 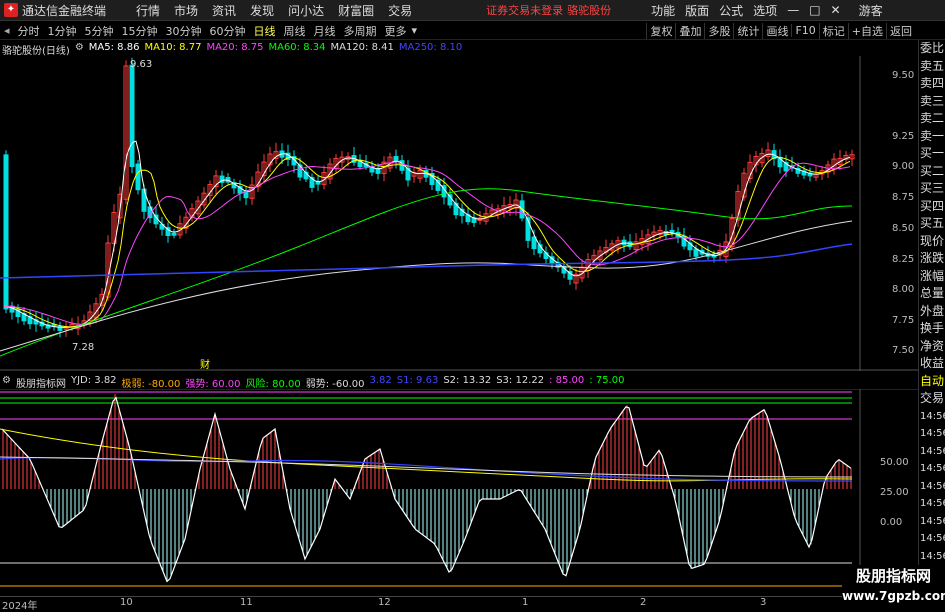 I want to click on btn-f10: F10, so click(x=804, y=30).